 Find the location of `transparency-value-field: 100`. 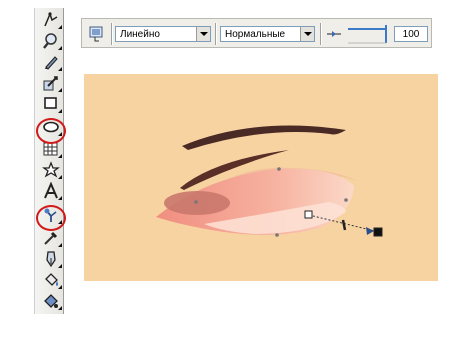

transparency-value-field: 100 is located at coordinates (411, 34).